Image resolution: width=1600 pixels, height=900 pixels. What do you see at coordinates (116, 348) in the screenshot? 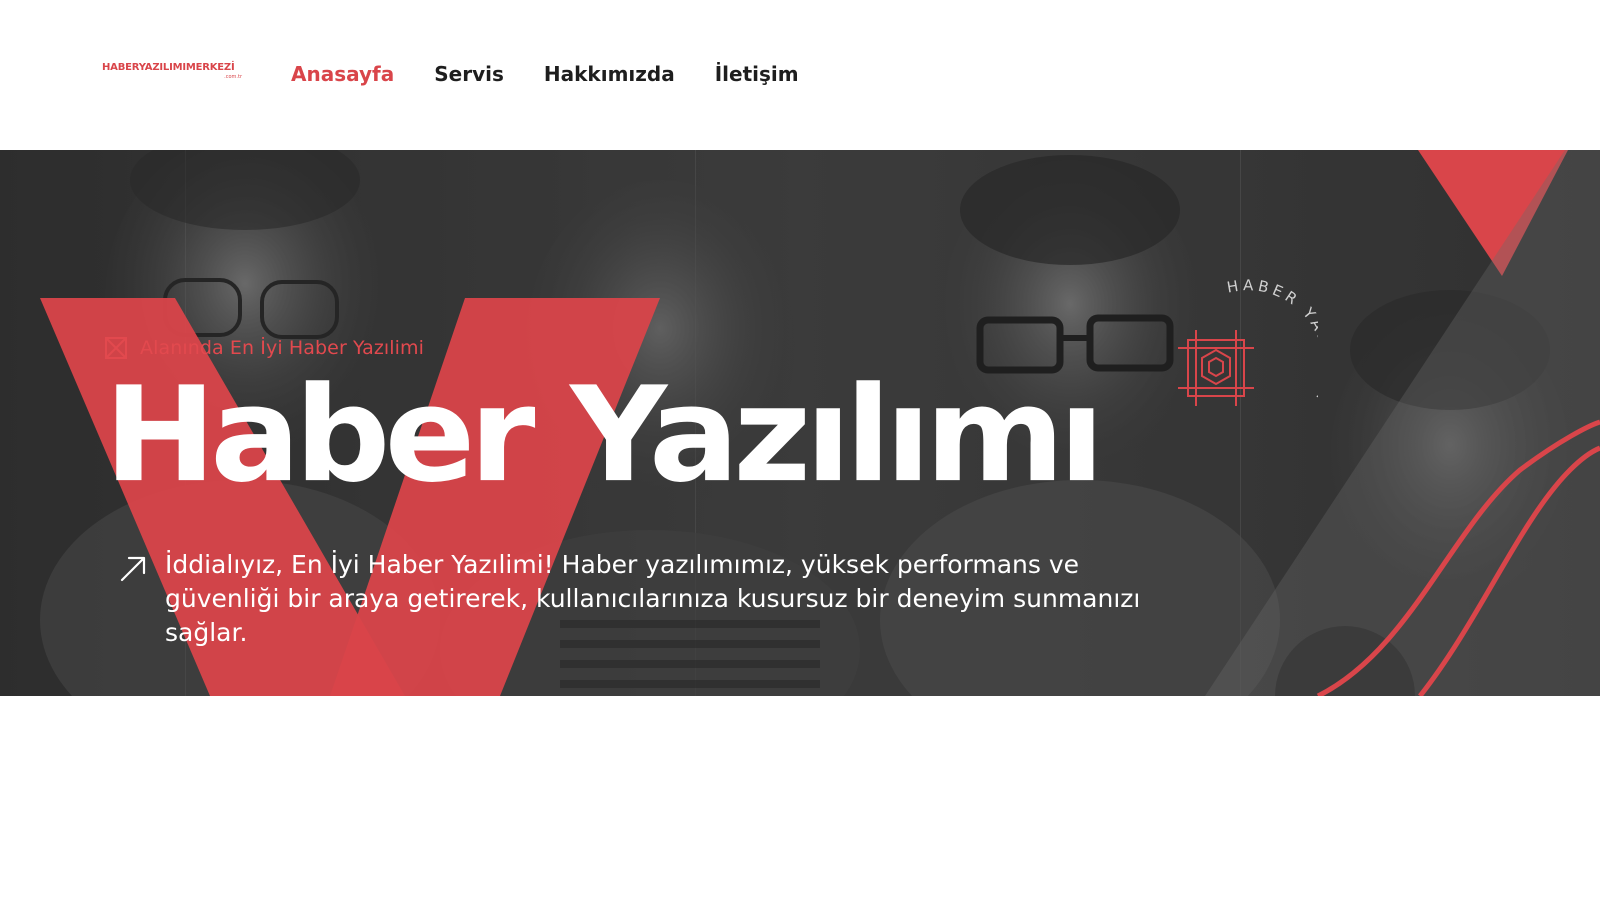
I see `photo-icon` at bounding box center [116, 348].